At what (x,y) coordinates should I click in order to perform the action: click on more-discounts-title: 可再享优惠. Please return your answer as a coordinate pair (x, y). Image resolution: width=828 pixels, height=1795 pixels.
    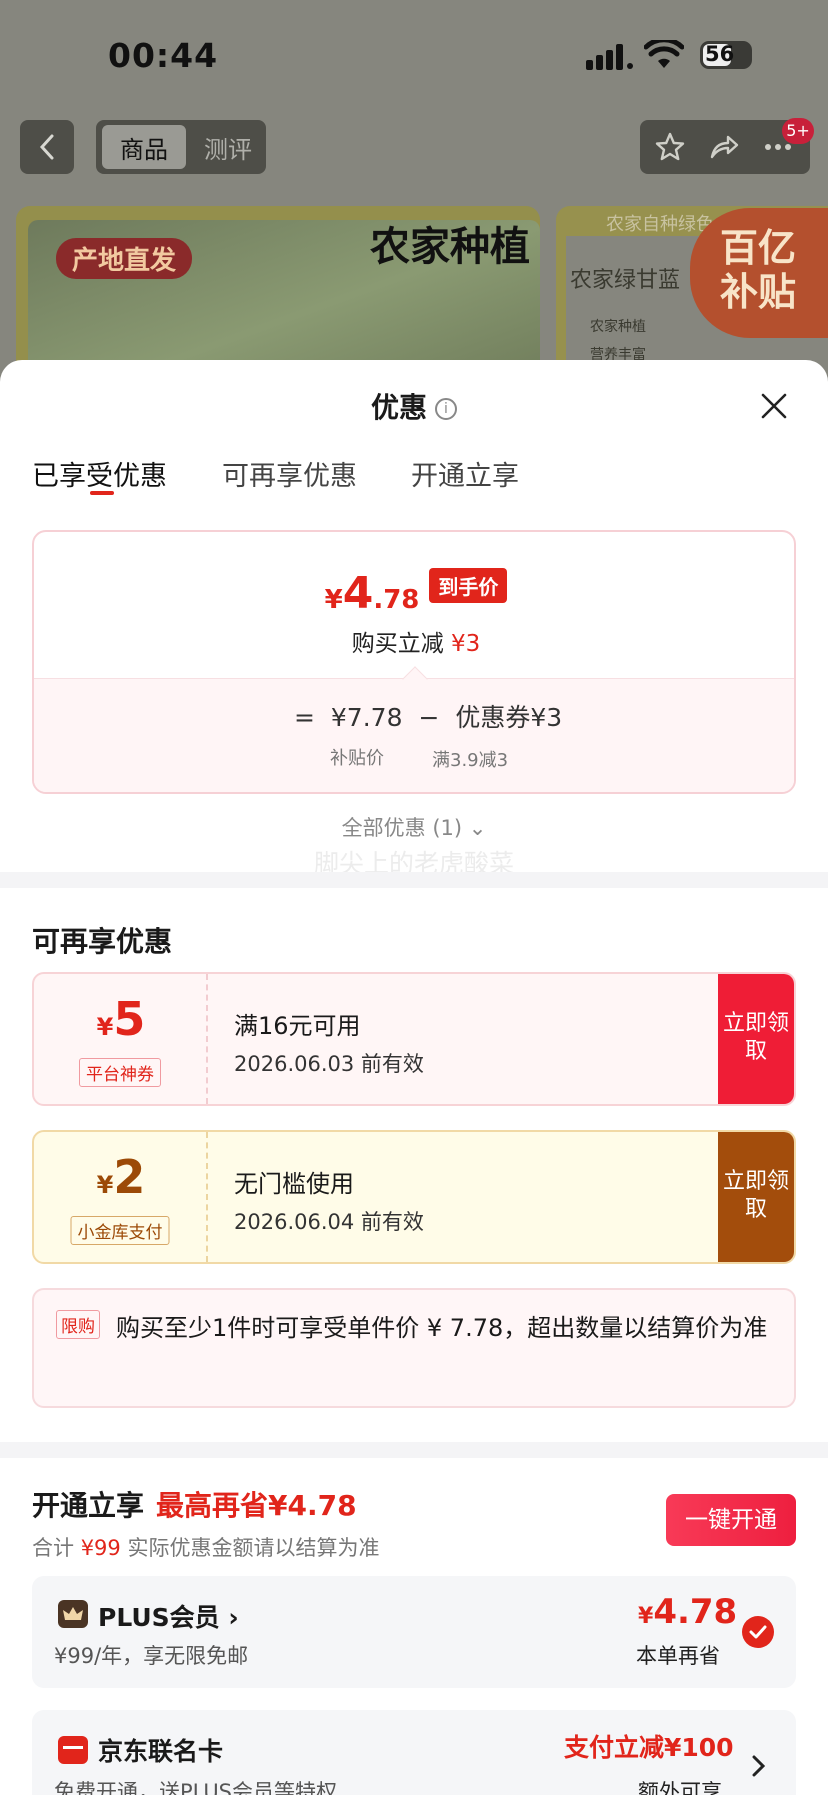
    Looking at the image, I should click on (102, 941).